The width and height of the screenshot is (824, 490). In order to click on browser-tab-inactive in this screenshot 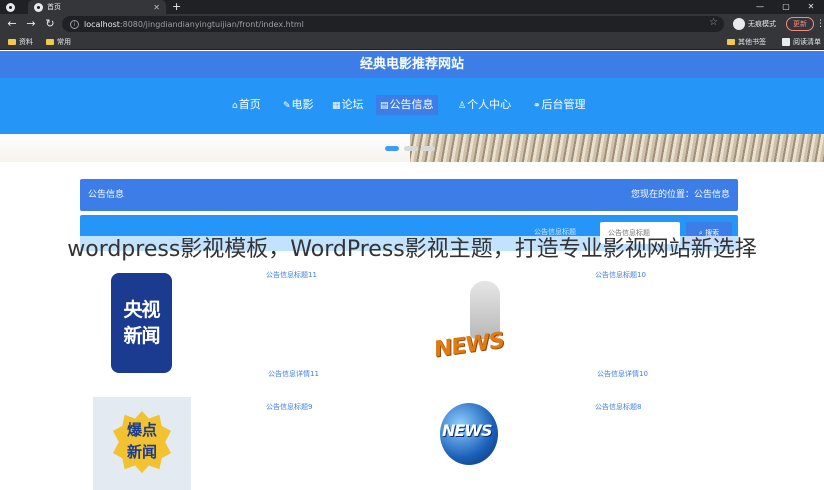, I will do `click(13, 7)`.